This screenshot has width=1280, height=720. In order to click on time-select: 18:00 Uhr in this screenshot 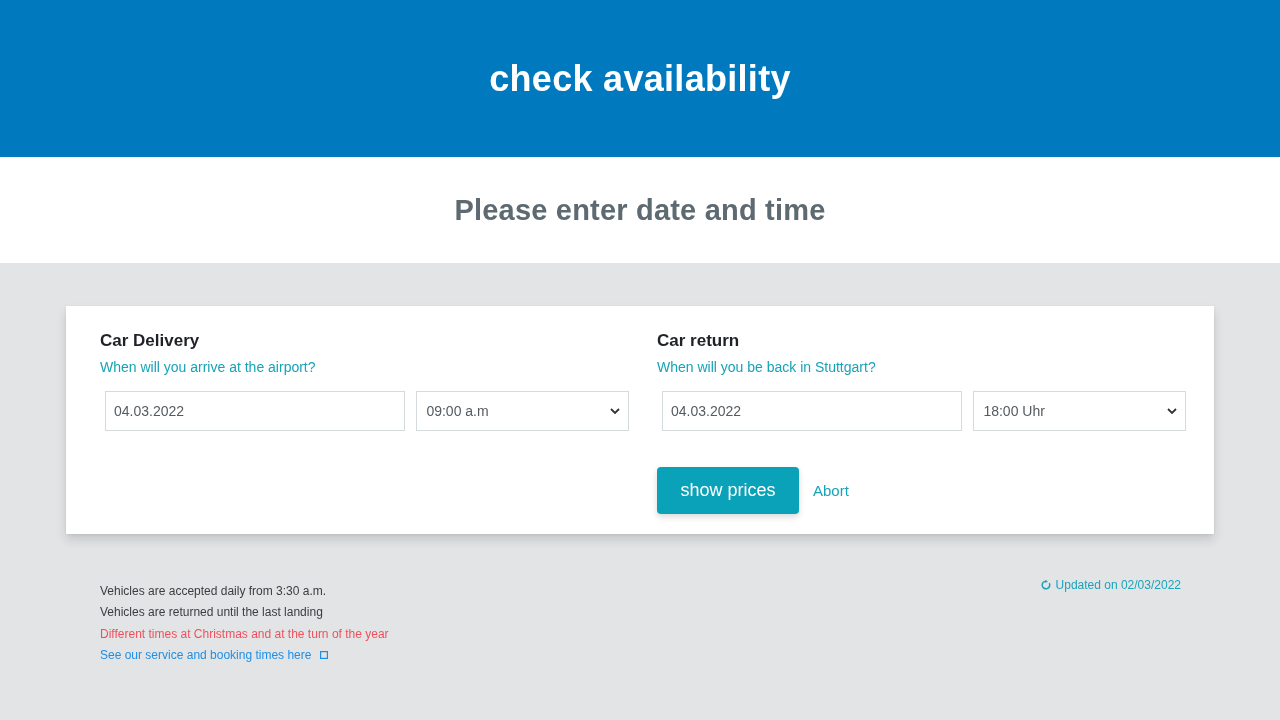, I will do `click(1079, 411)`.